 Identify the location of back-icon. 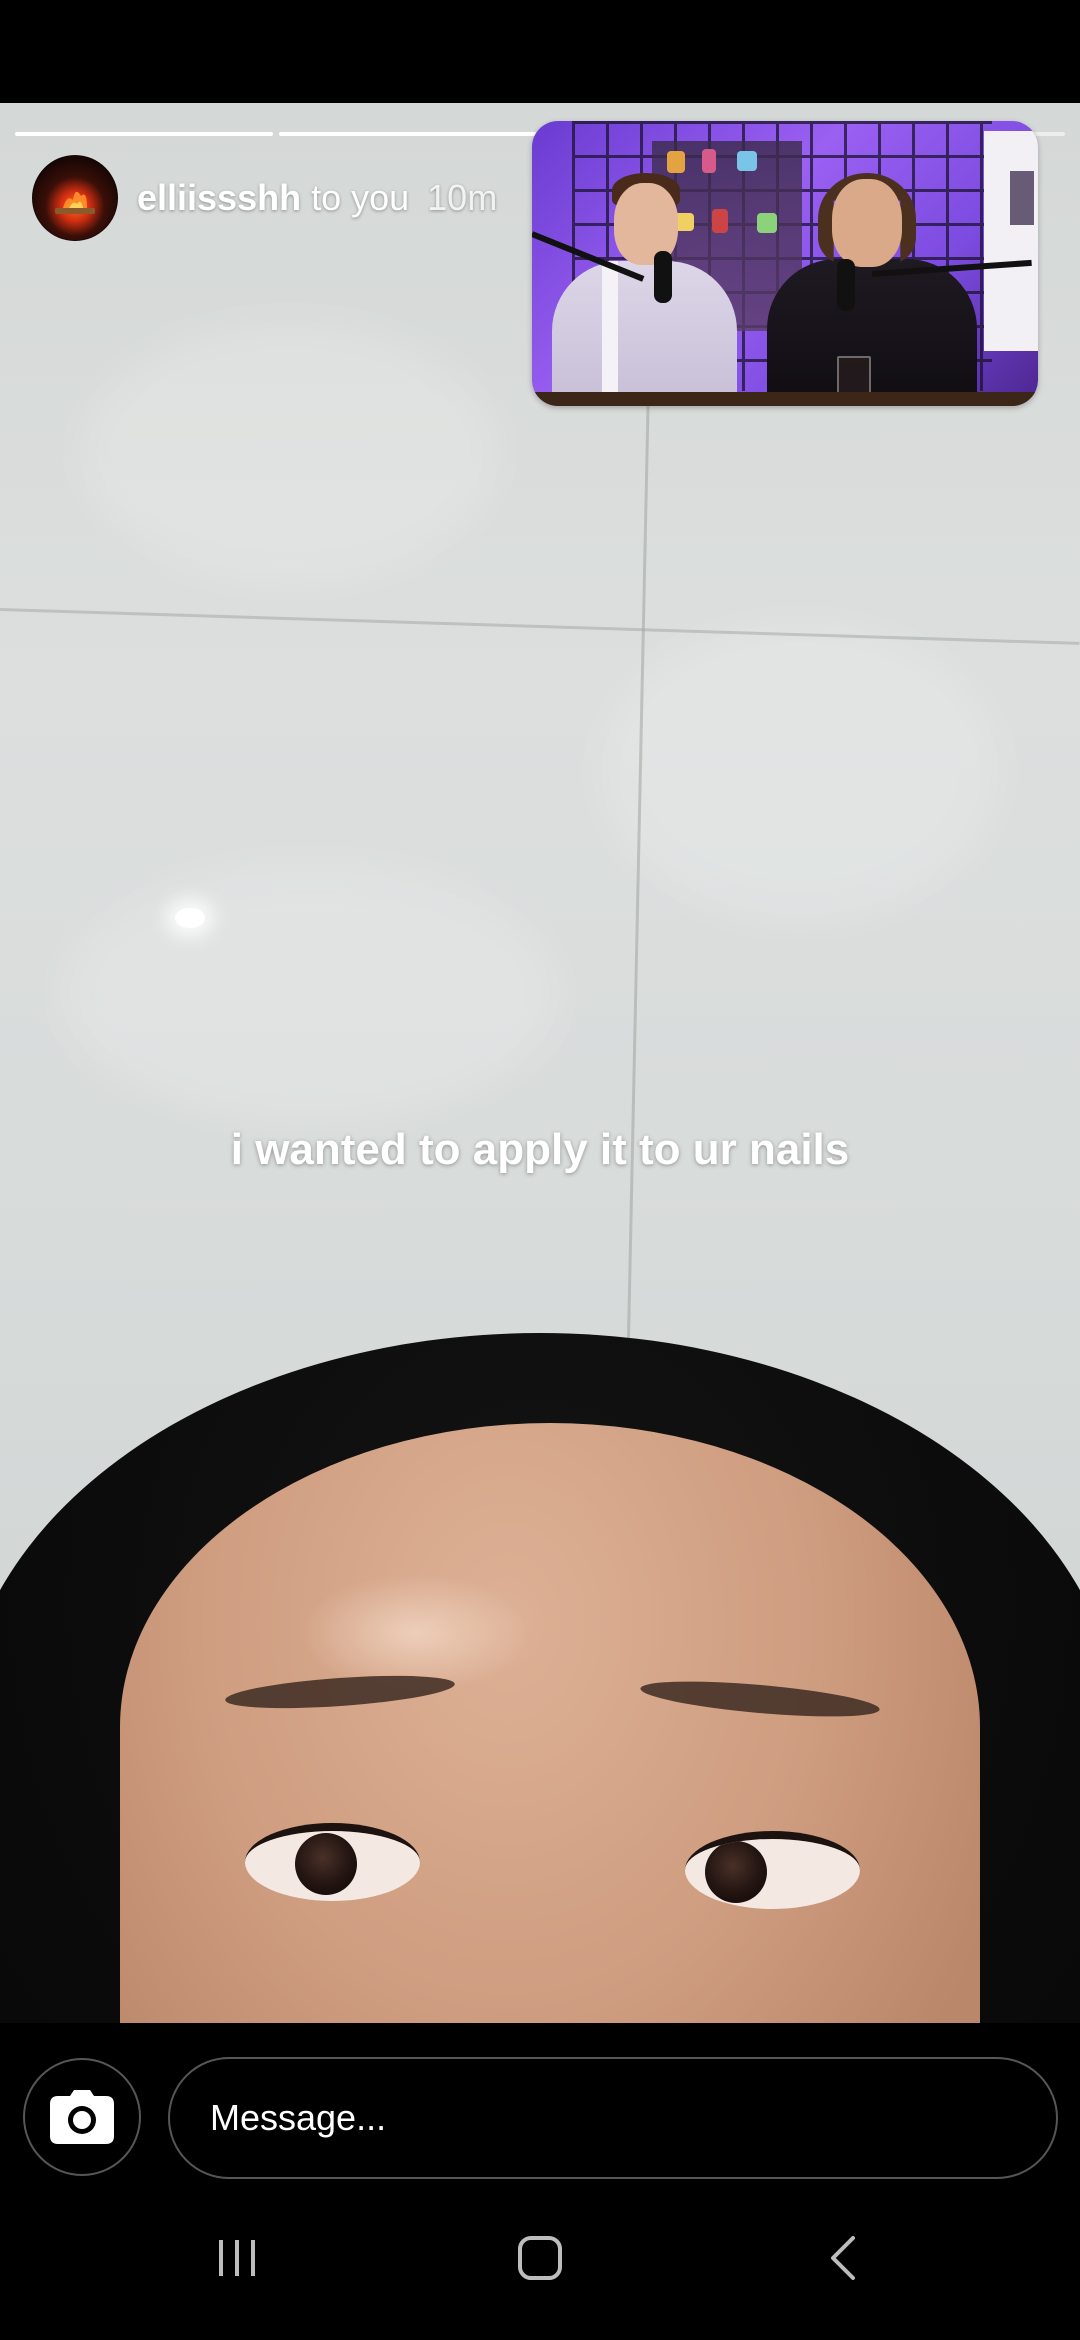
(843, 2258).